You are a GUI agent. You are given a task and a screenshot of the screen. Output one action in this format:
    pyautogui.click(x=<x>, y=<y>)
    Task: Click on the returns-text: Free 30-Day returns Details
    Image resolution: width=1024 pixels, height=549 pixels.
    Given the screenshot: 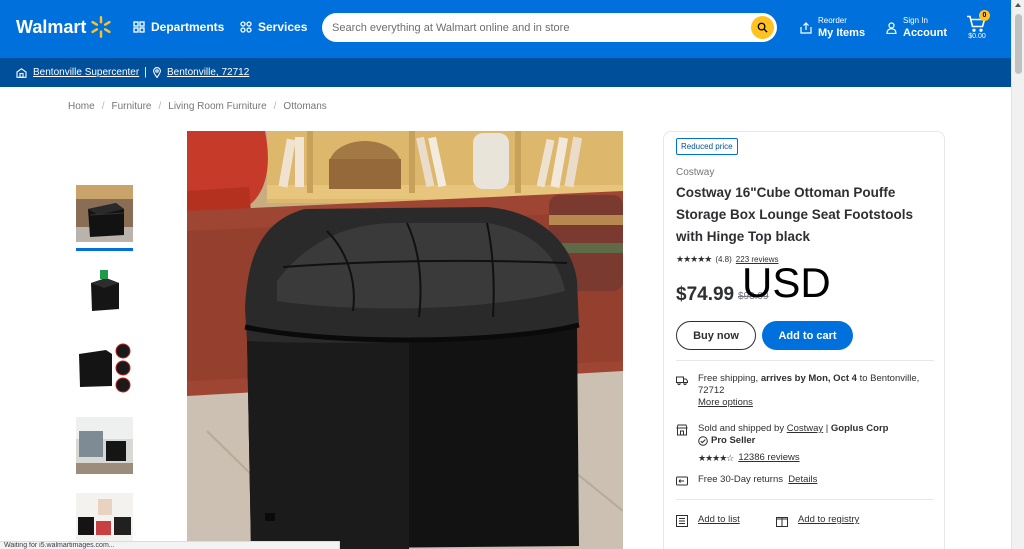 What is the action you would take?
    pyautogui.click(x=818, y=480)
    